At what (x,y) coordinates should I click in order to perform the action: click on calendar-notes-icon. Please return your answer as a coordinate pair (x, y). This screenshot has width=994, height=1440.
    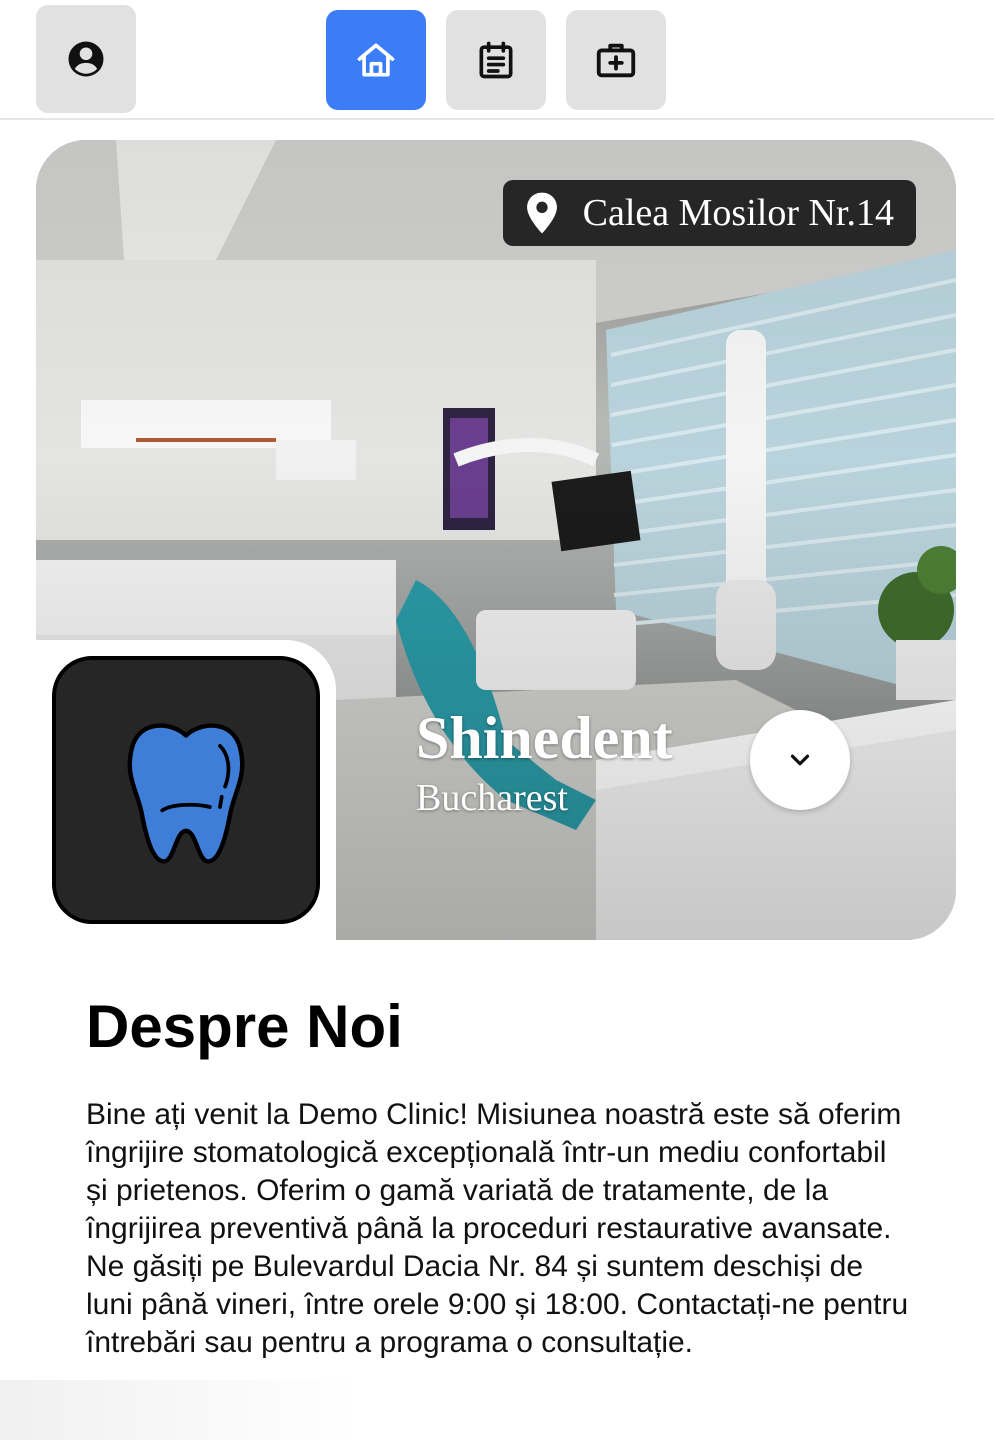
    Looking at the image, I should click on (496, 60).